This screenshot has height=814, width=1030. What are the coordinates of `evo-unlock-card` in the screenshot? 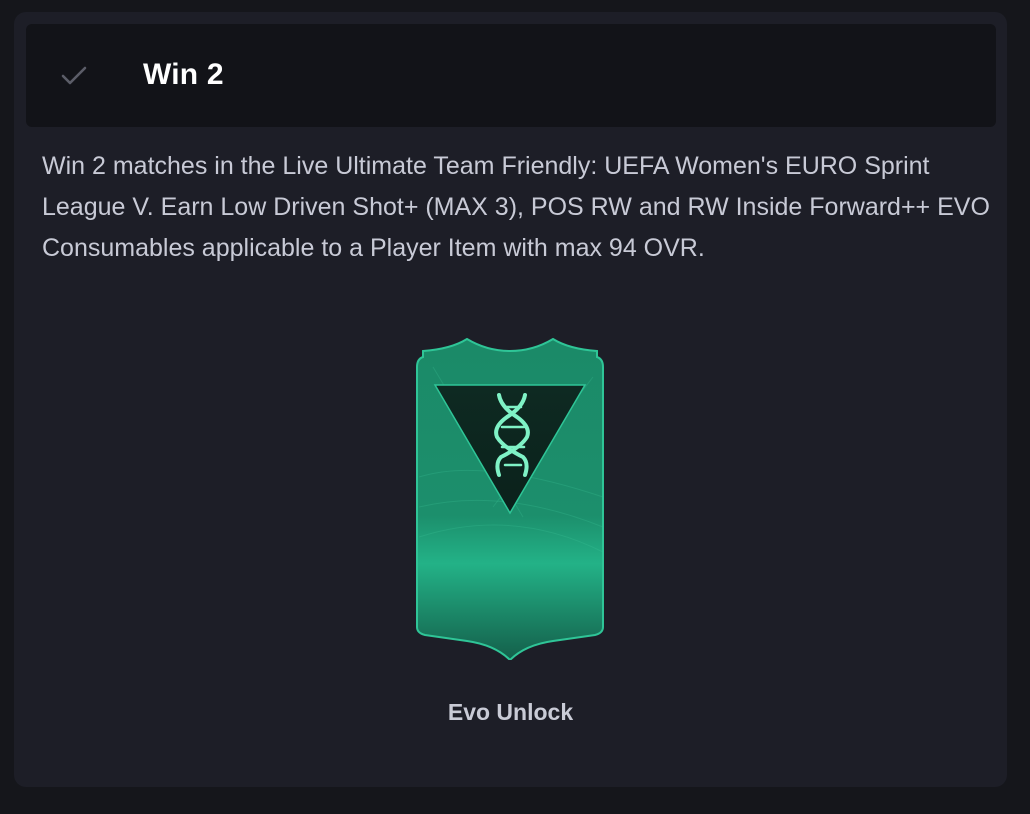 It's located at (510, 498).